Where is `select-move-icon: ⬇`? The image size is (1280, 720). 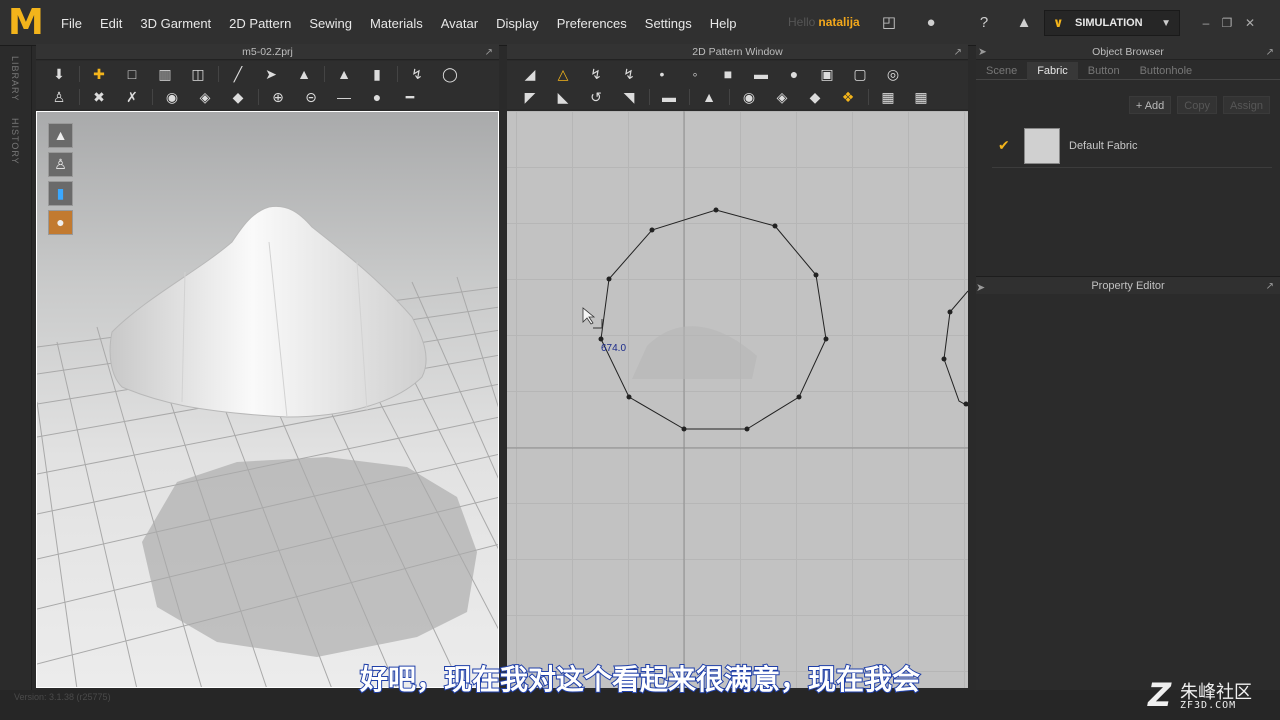
select-move-icon: ⬇ is located at coordinates (59, 74).